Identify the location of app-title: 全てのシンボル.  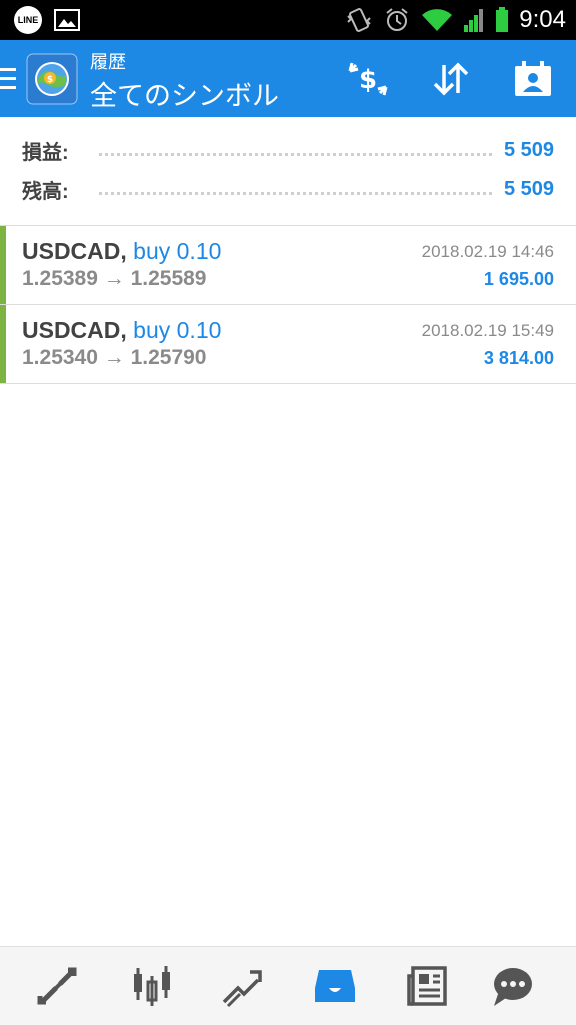
(184, 93).